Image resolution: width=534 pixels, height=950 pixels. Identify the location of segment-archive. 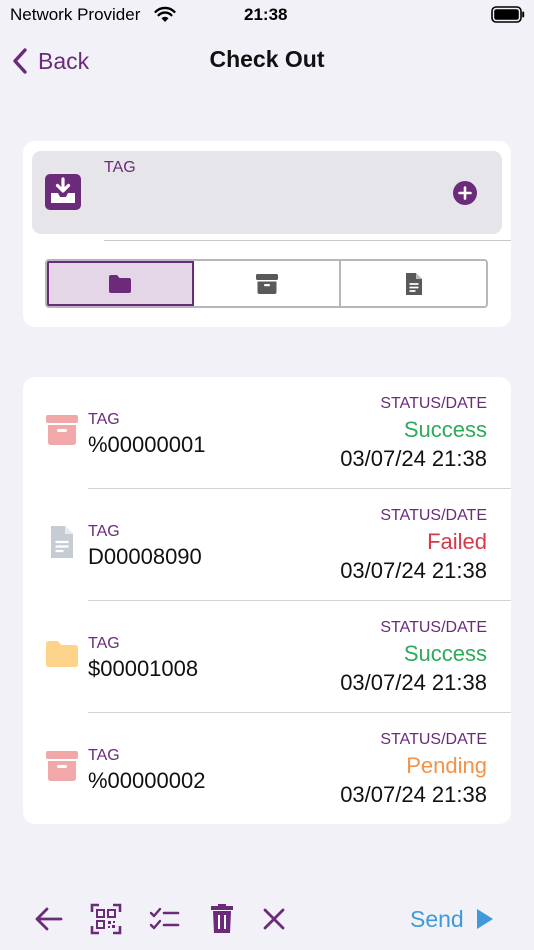
(267, 283).